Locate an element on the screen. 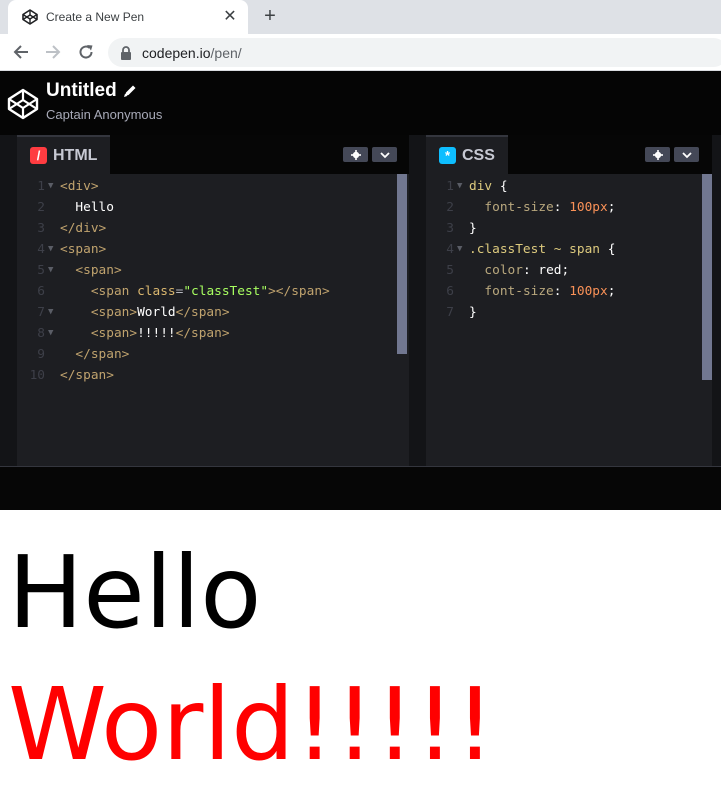 The image size is (721, 787). pencil-icon is located at coordinates (130, 91).